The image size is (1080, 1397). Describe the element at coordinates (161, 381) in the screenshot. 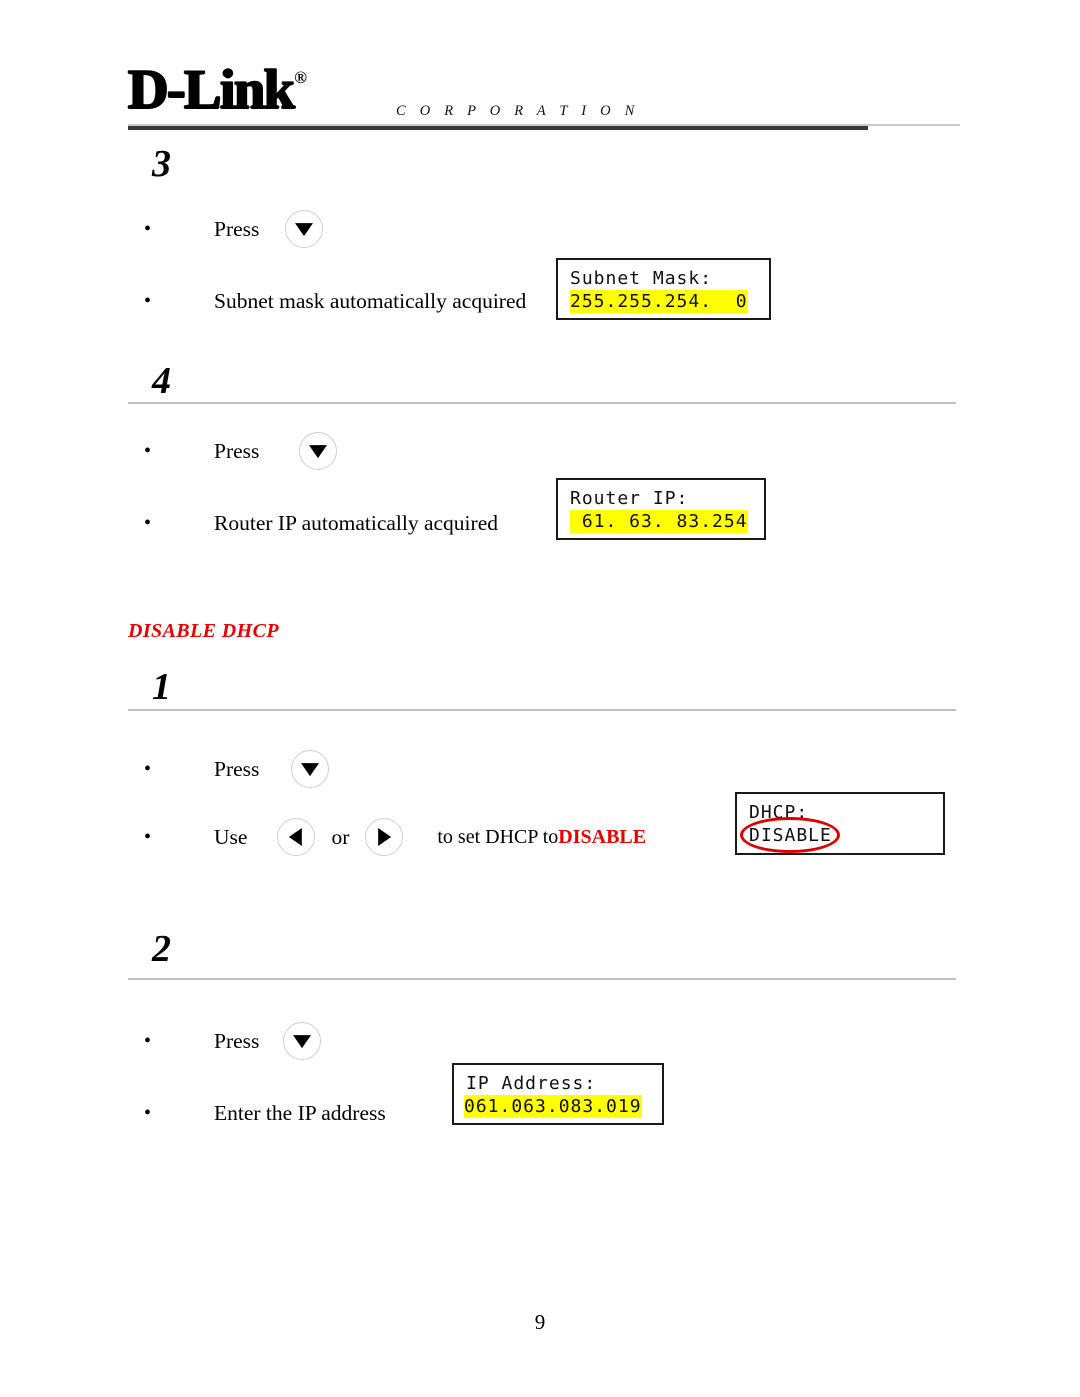

I see `step-number-4: 4` at that location.